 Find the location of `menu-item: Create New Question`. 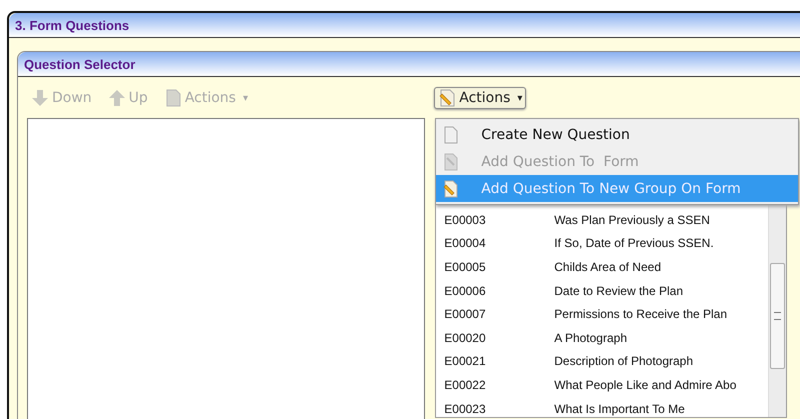

menu-item: Create New Question is located at coordinates (617, 134).